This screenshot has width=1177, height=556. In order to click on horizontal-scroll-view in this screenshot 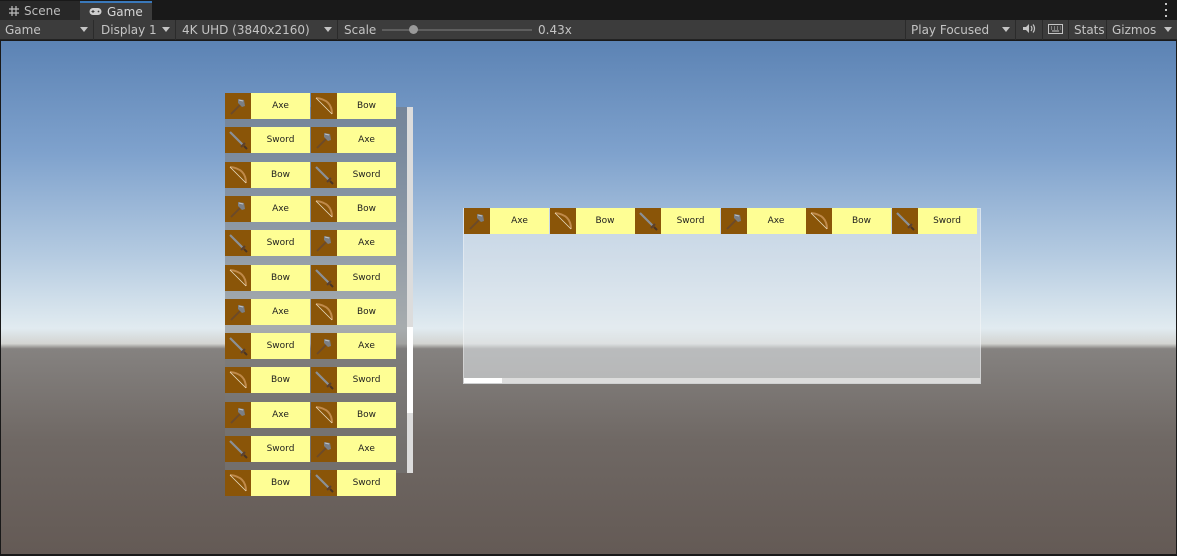, I will do `click(722, 296)`.